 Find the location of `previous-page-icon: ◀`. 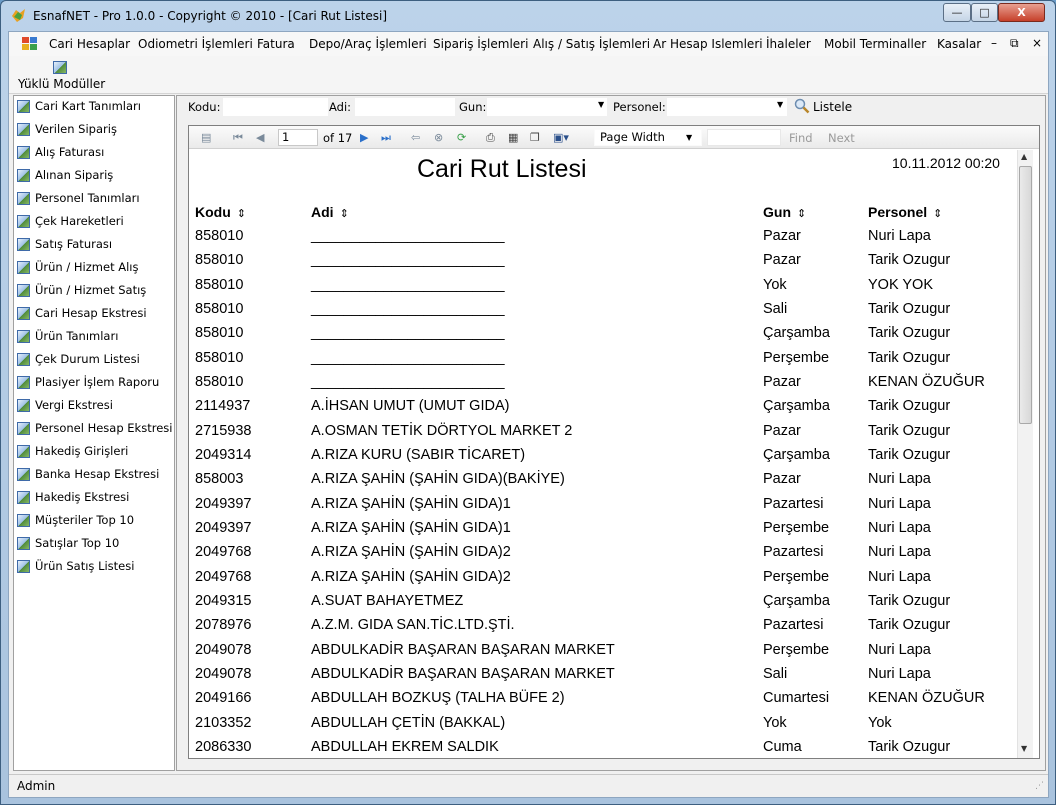

previous-page-icon: ◀ is located at coordinates (260, 137).